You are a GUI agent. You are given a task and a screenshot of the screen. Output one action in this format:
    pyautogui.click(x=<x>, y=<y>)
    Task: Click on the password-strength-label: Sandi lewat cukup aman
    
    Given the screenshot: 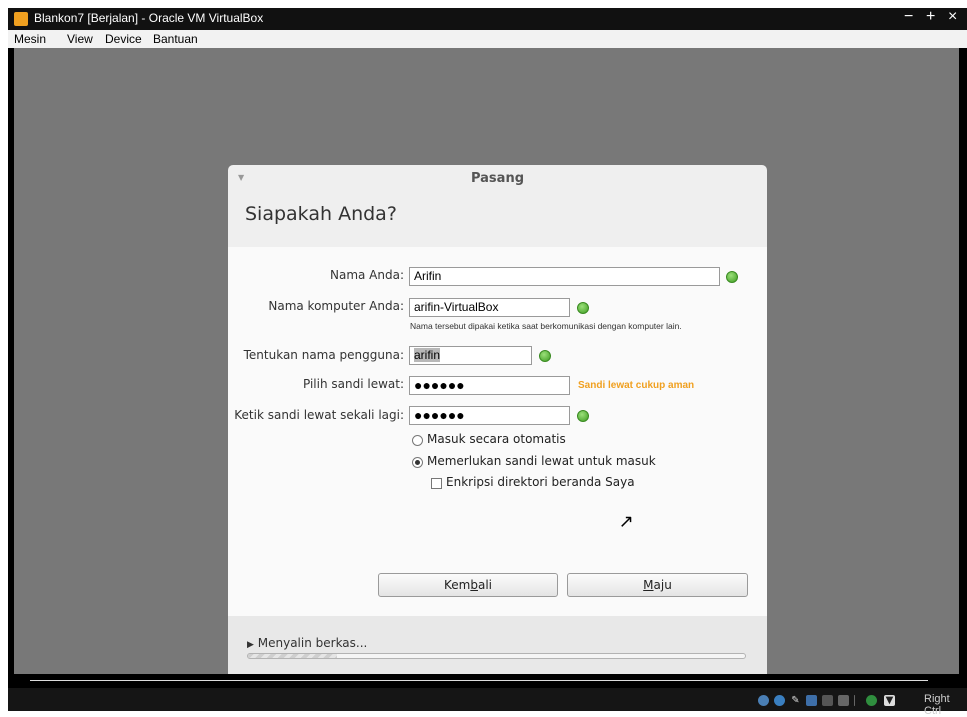 What is the action you would take?
    pyautogui.click(x=636, y=385)
    